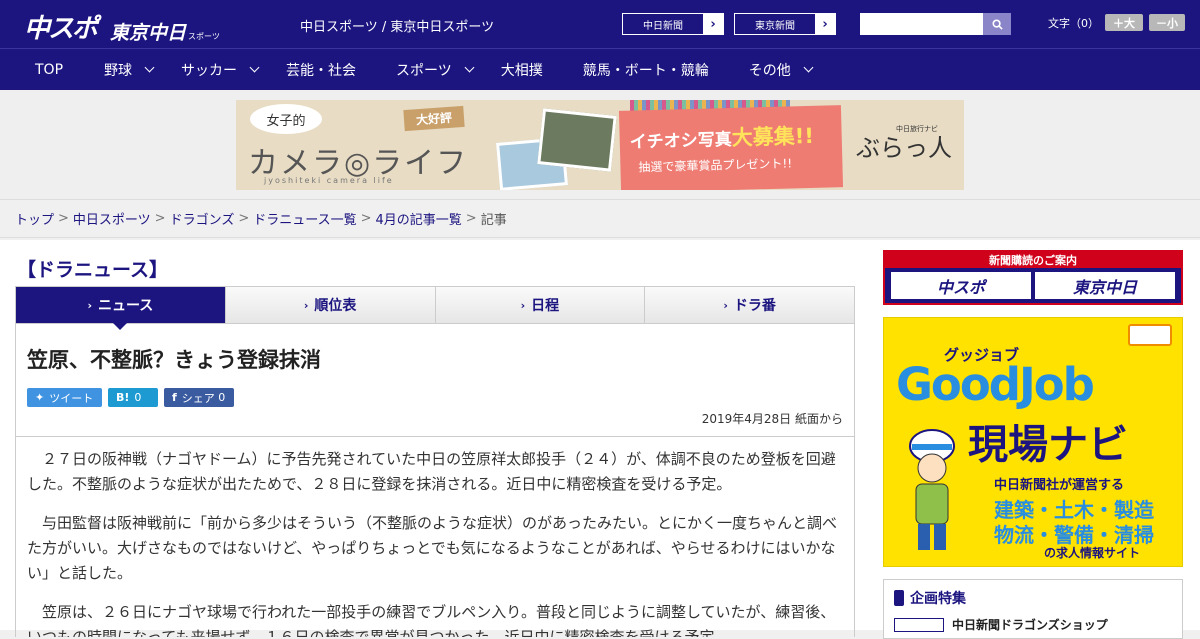  I want to click on site-search, so click(935, 24).